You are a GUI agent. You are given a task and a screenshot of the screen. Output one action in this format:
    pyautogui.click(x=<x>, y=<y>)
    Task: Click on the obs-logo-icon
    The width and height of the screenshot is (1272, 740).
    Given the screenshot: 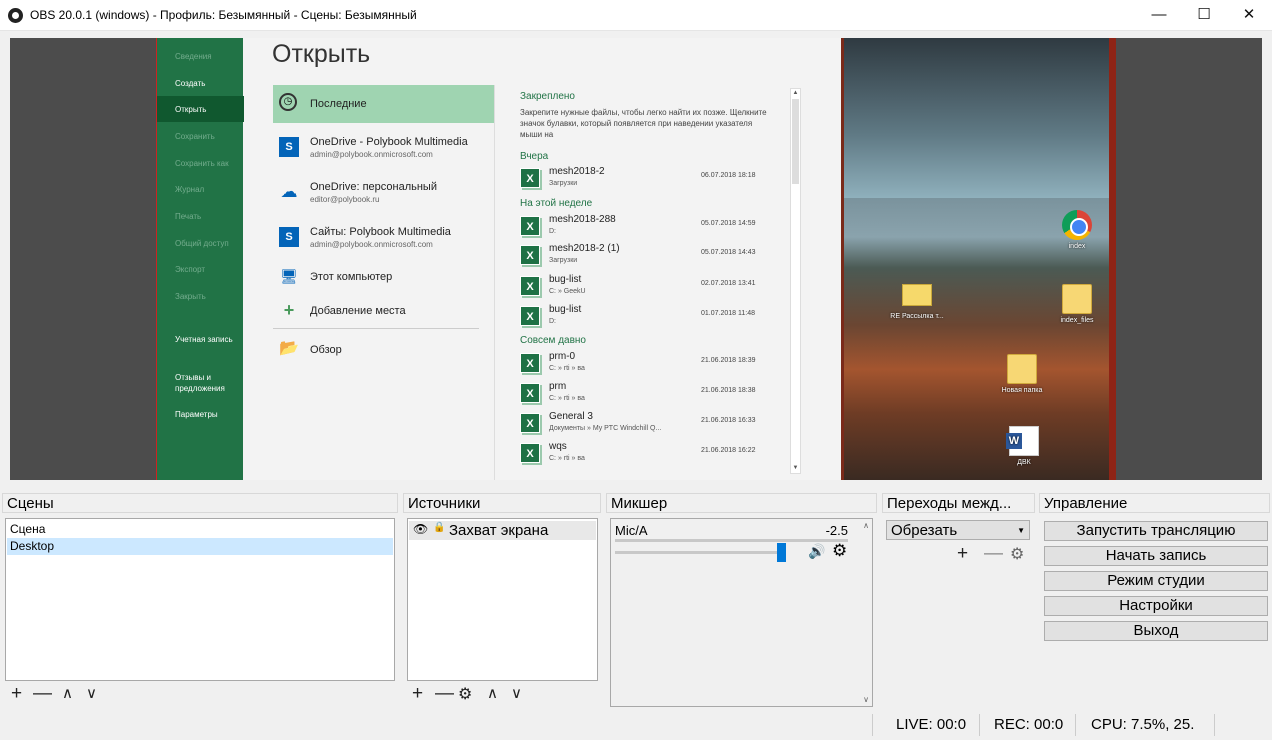 What is the action you would take?
    pyautogui.click(x=15, y=15)
    